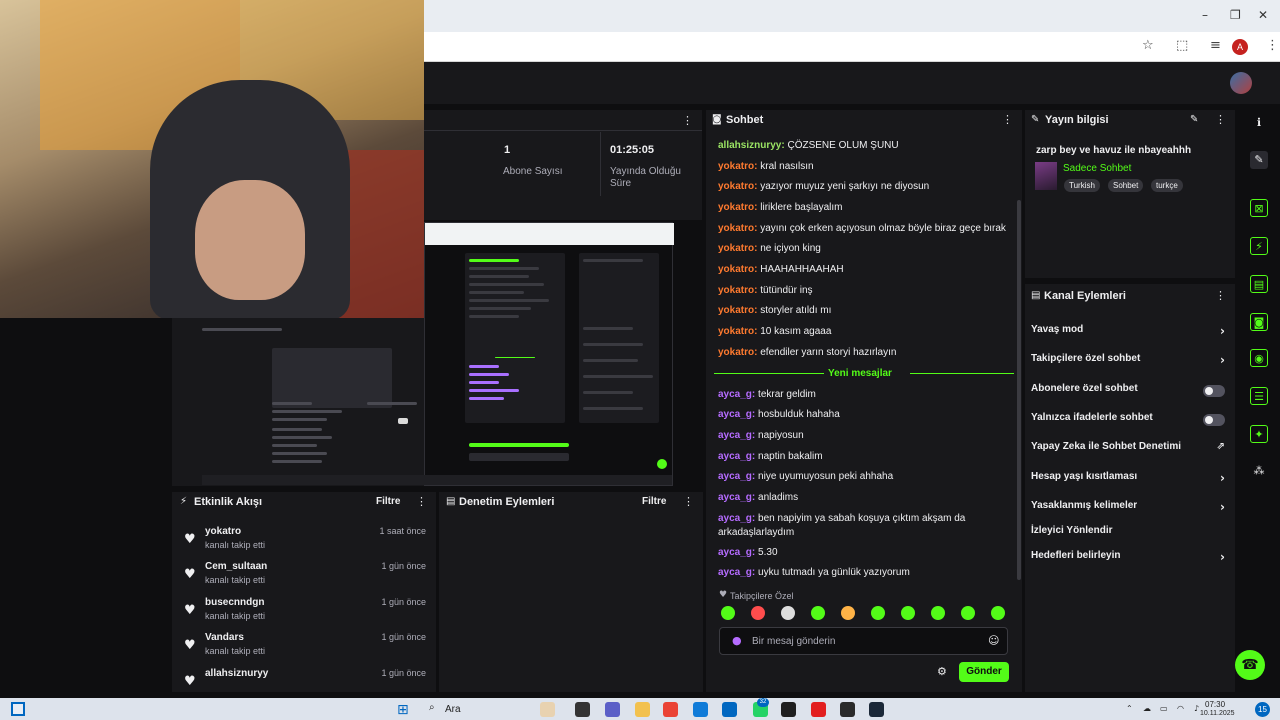  Describe the element at coordinates (818, 709) in the screenshot. I see `yandex-icon` at that location.